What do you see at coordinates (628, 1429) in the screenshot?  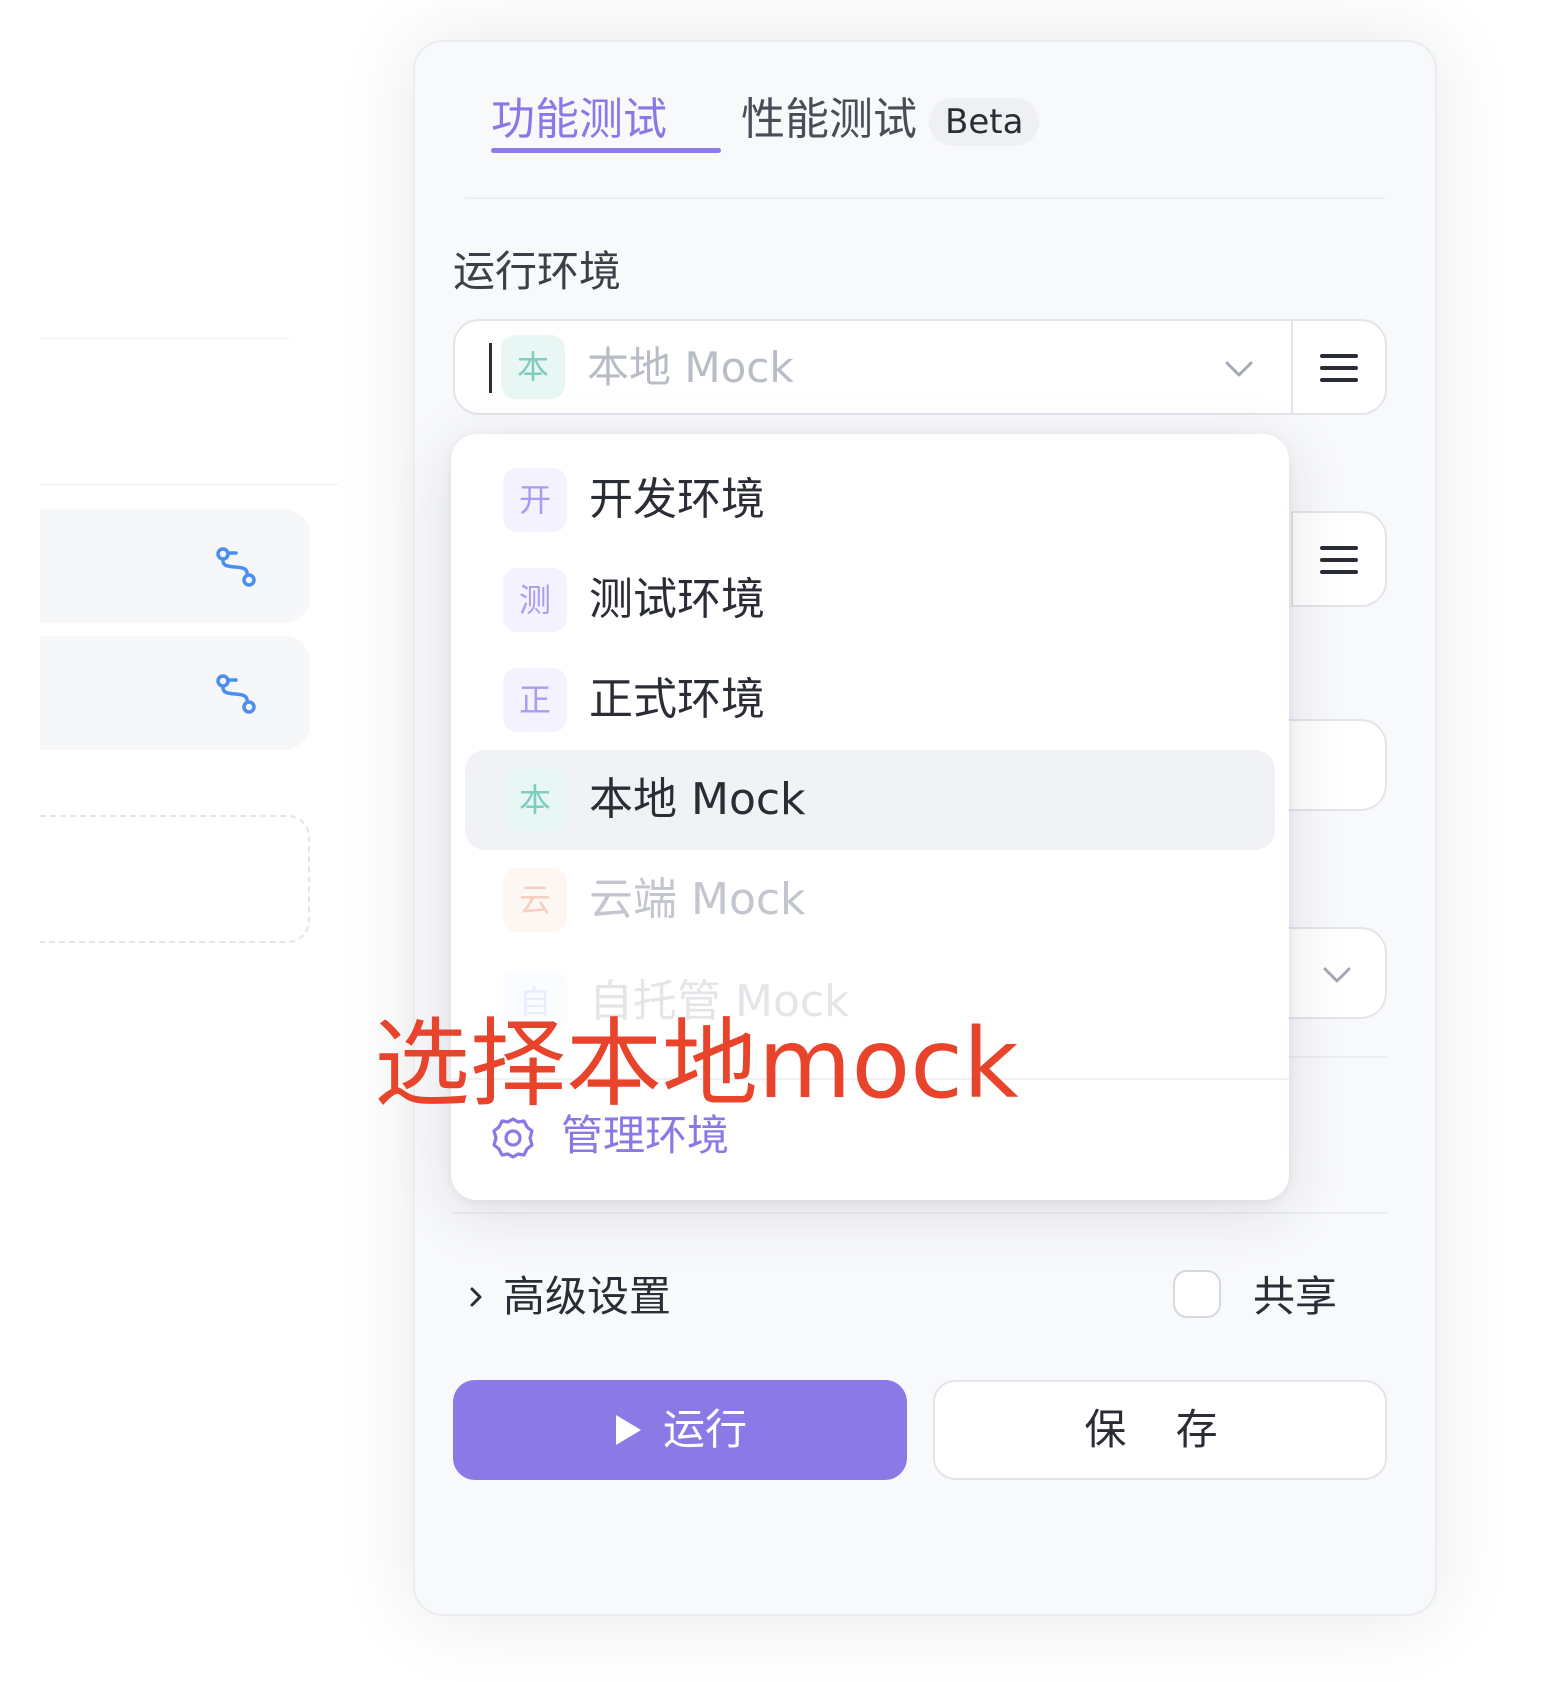 I see `play-icon` at bounding box center [628, 1429].